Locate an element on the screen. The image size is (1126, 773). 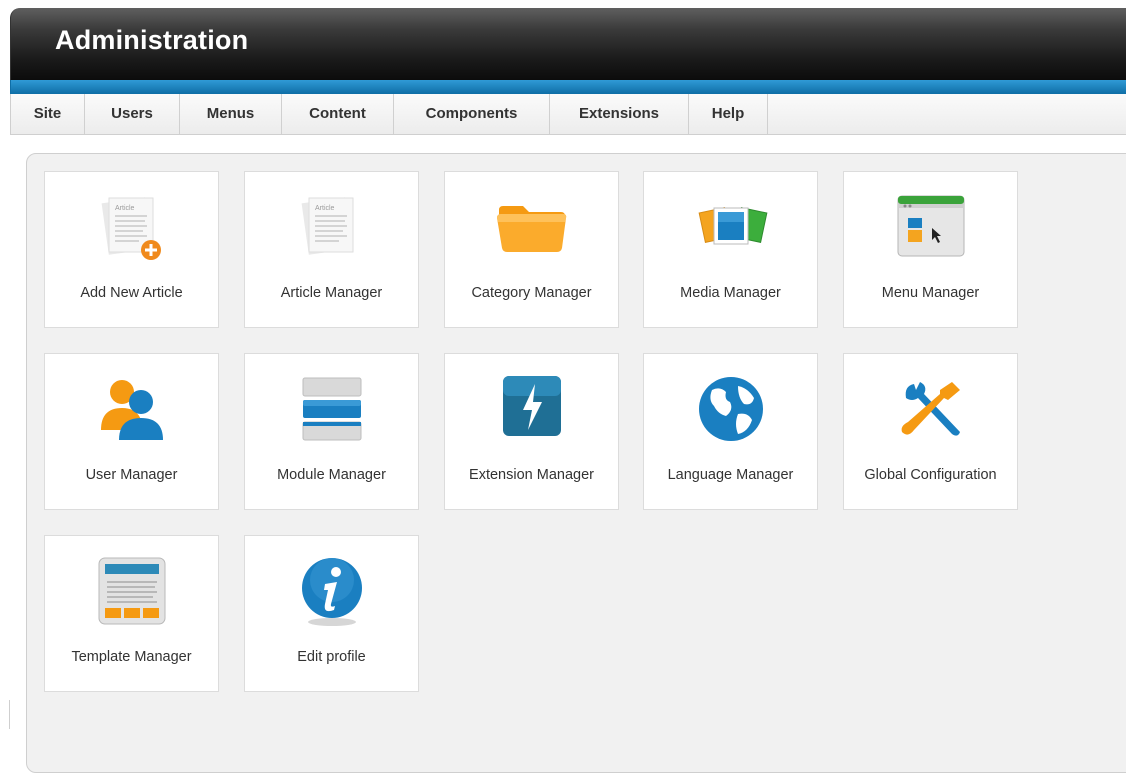
tile-label: Menu Manager is located at coordinates (930, 293).